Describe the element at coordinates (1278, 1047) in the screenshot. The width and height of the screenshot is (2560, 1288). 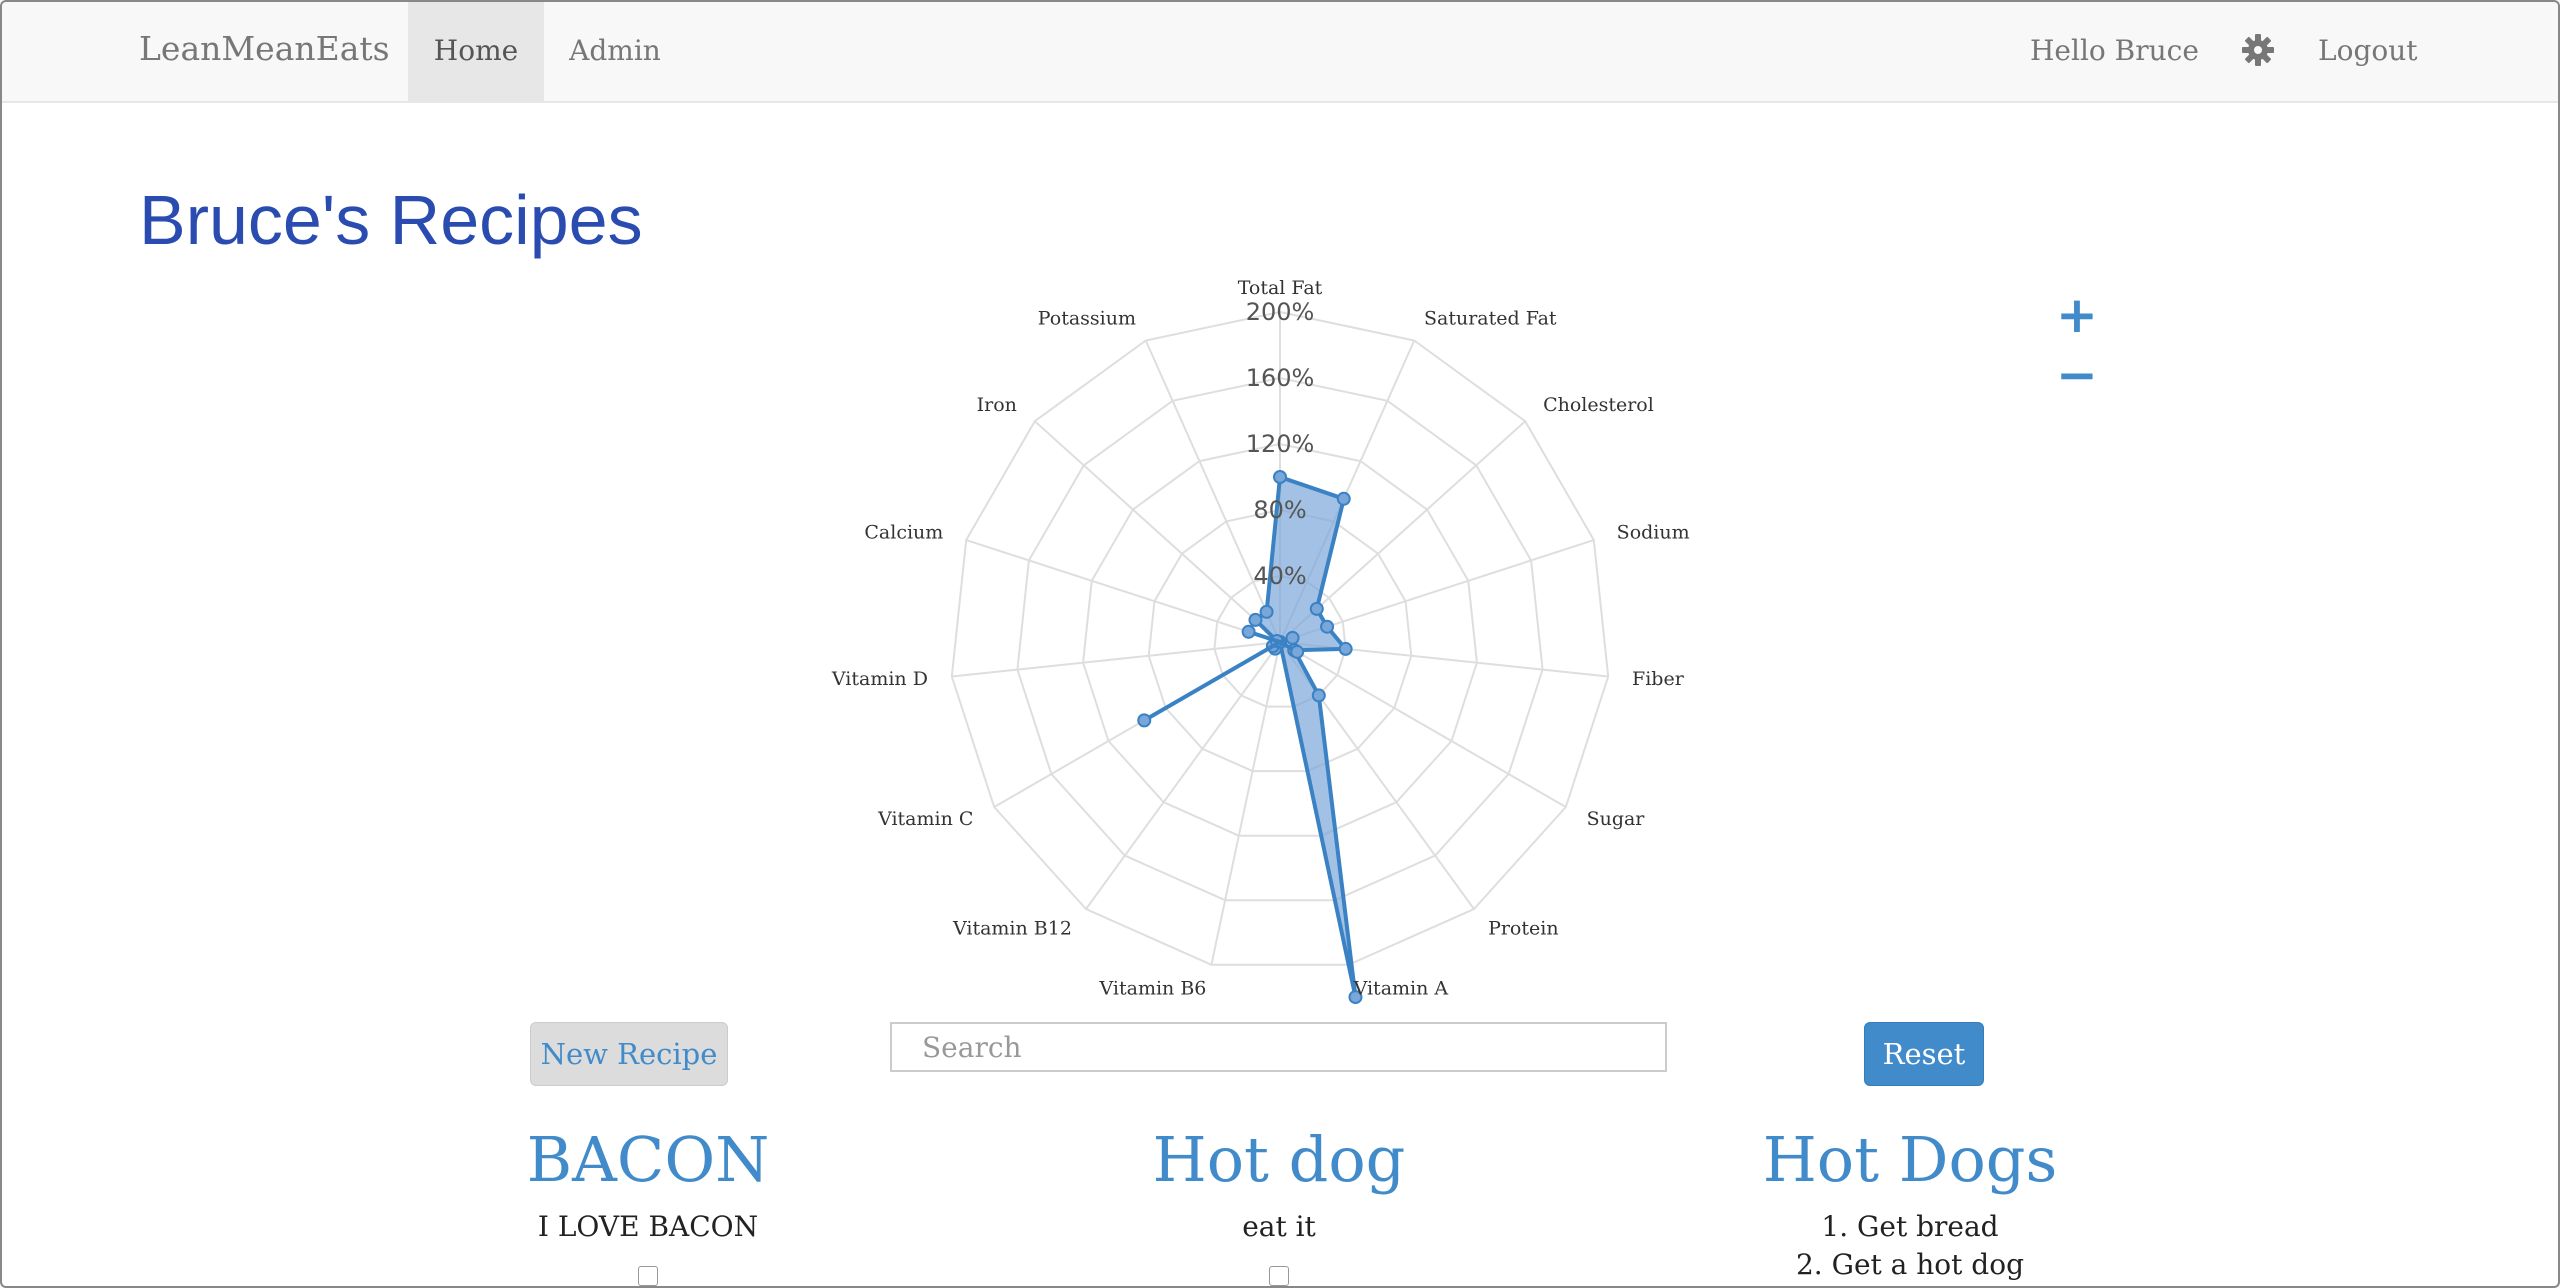
I see `search-input` at that location.